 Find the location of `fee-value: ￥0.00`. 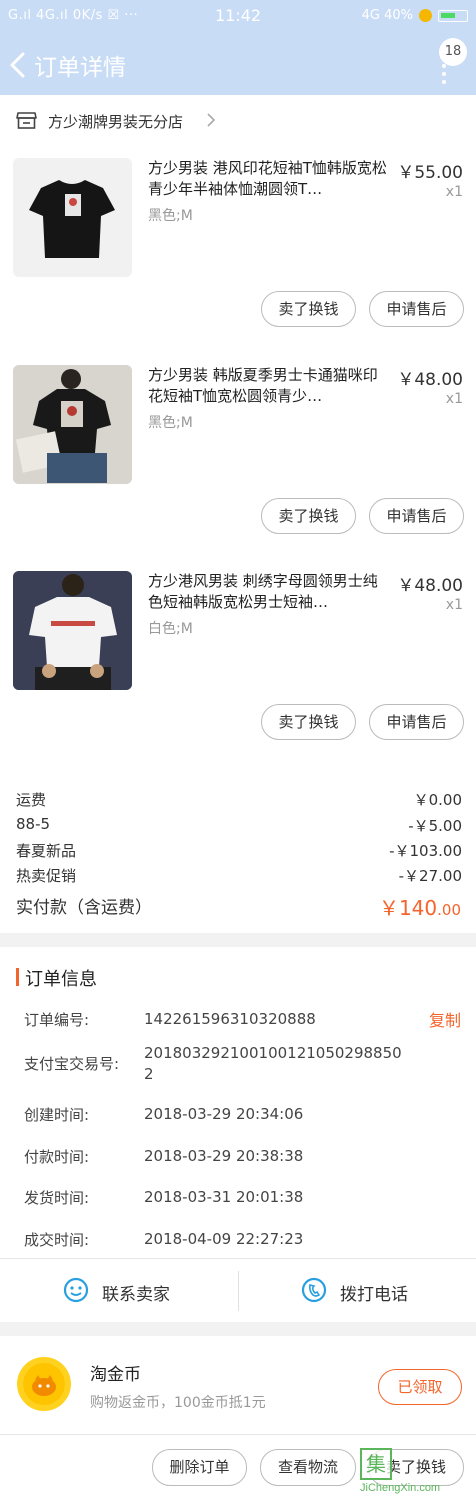

fee-value: ￥0.00 is located at coordinates (437, 800).